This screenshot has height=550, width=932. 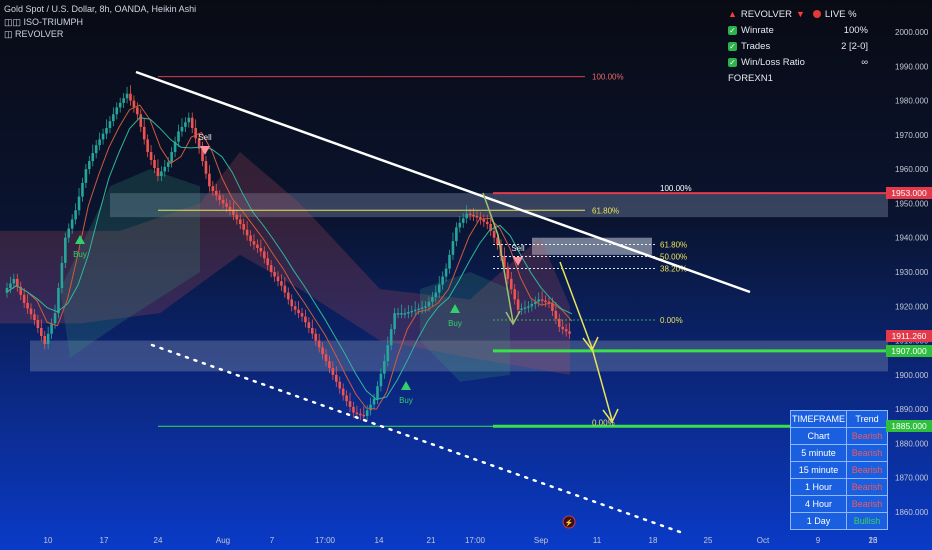 I want to click on y-tick-label: 1930.000, so click(x=912, y=272).